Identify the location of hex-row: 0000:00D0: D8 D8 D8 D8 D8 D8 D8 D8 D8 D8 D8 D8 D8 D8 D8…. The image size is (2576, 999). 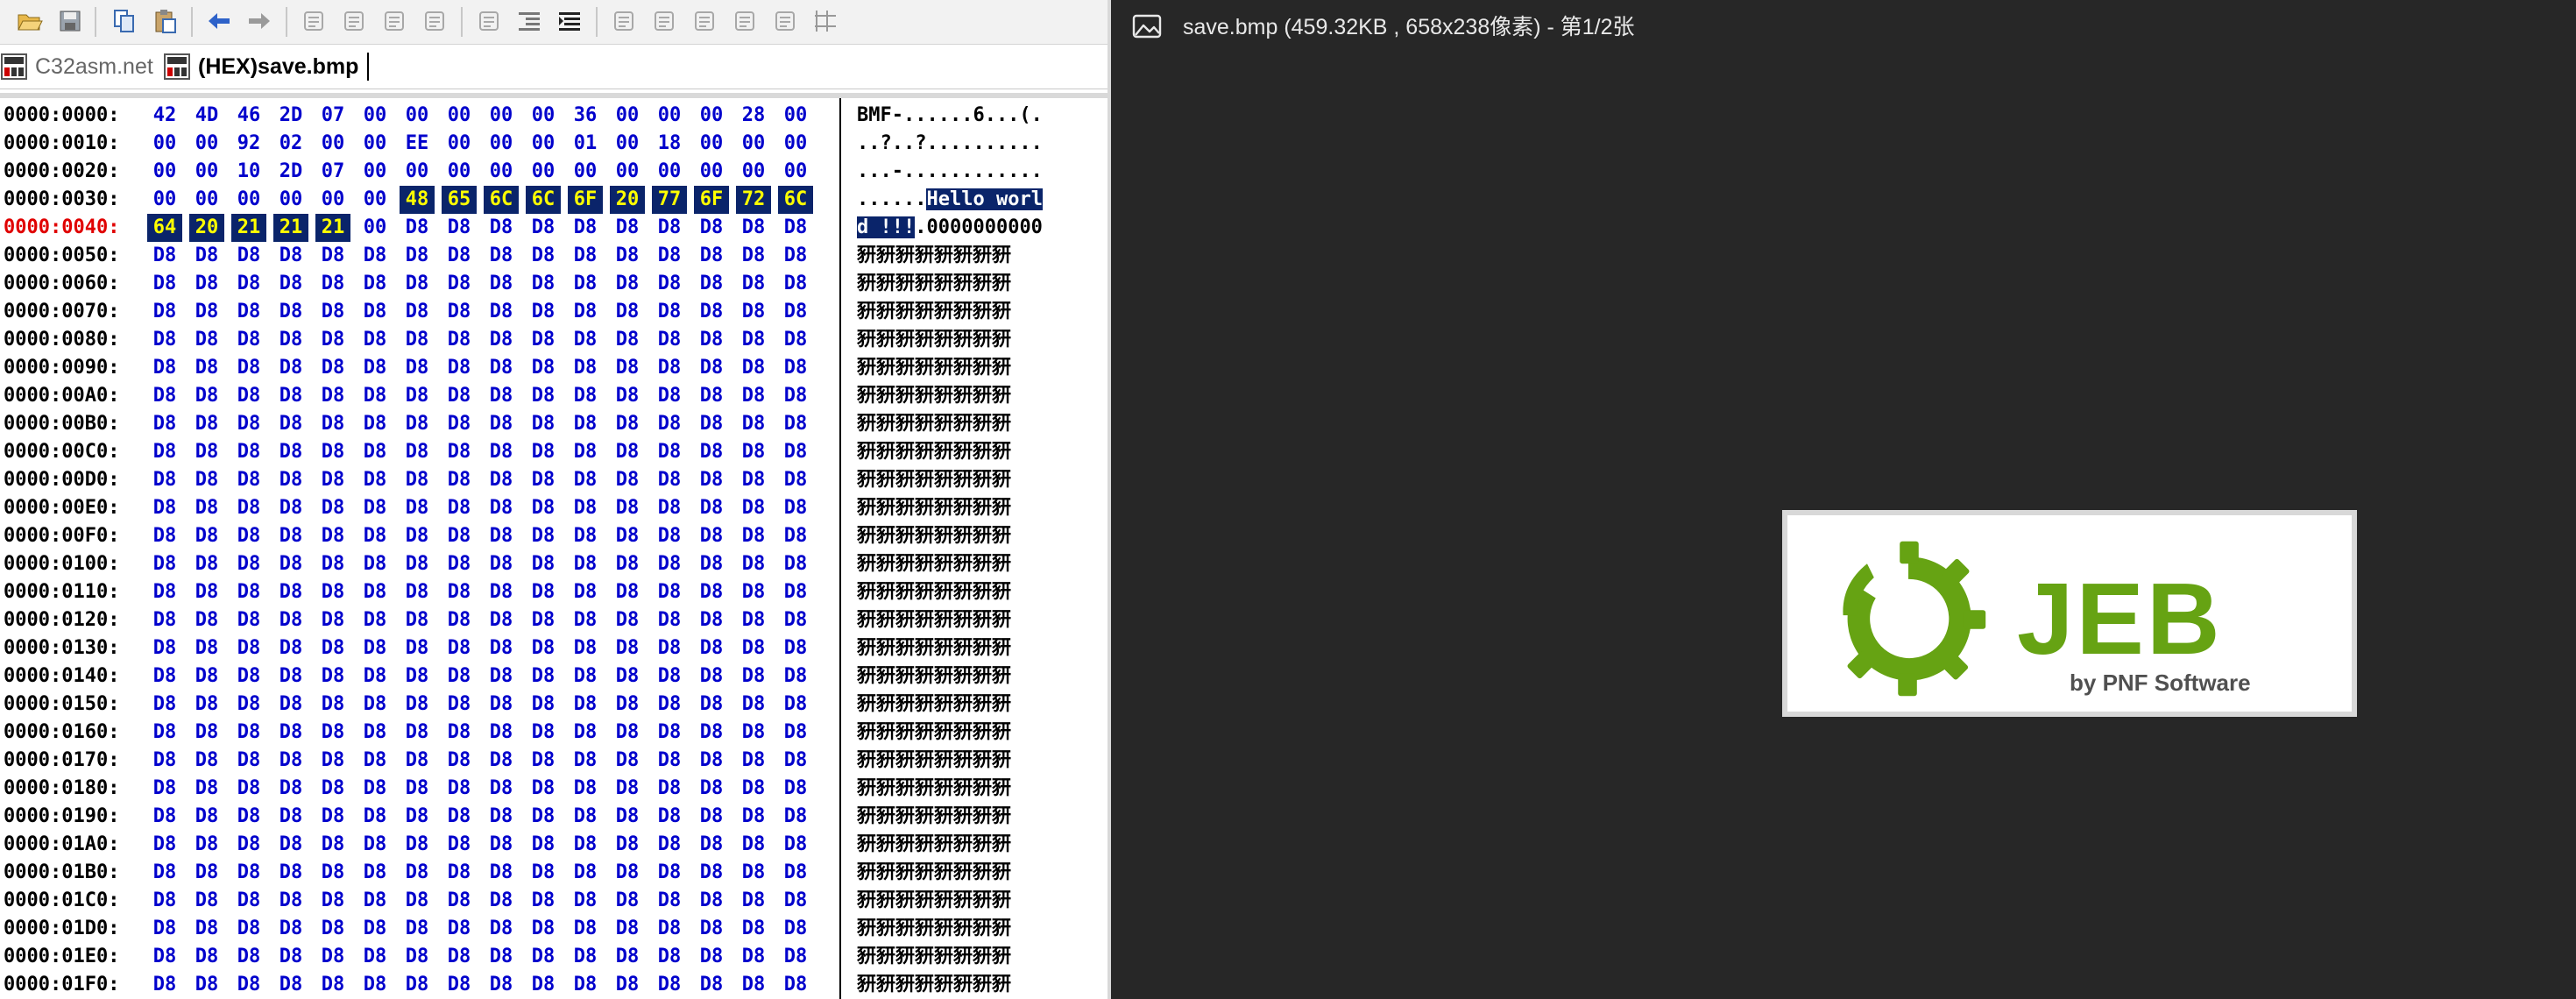
(554, 480).